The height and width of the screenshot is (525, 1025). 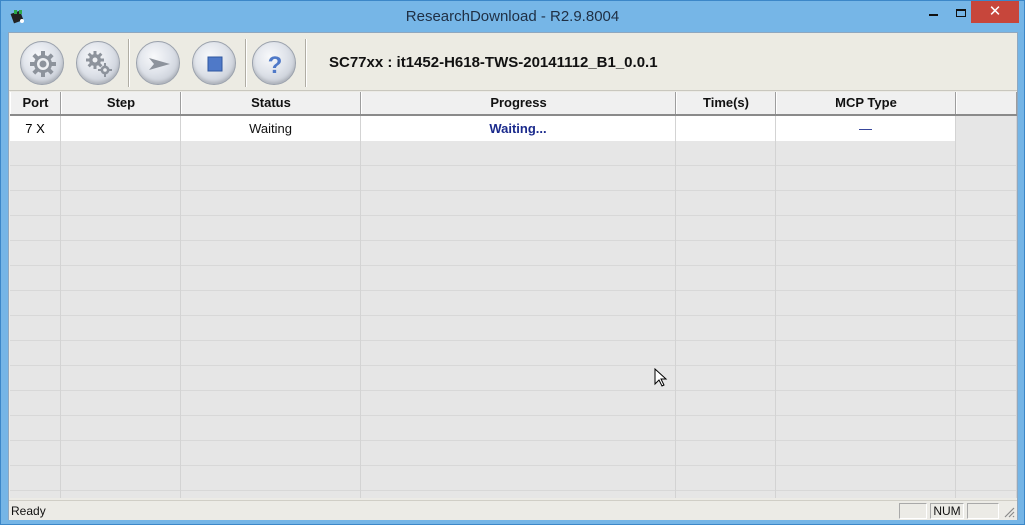 I want to click on stop-download-button, so click(x=214, y=63).